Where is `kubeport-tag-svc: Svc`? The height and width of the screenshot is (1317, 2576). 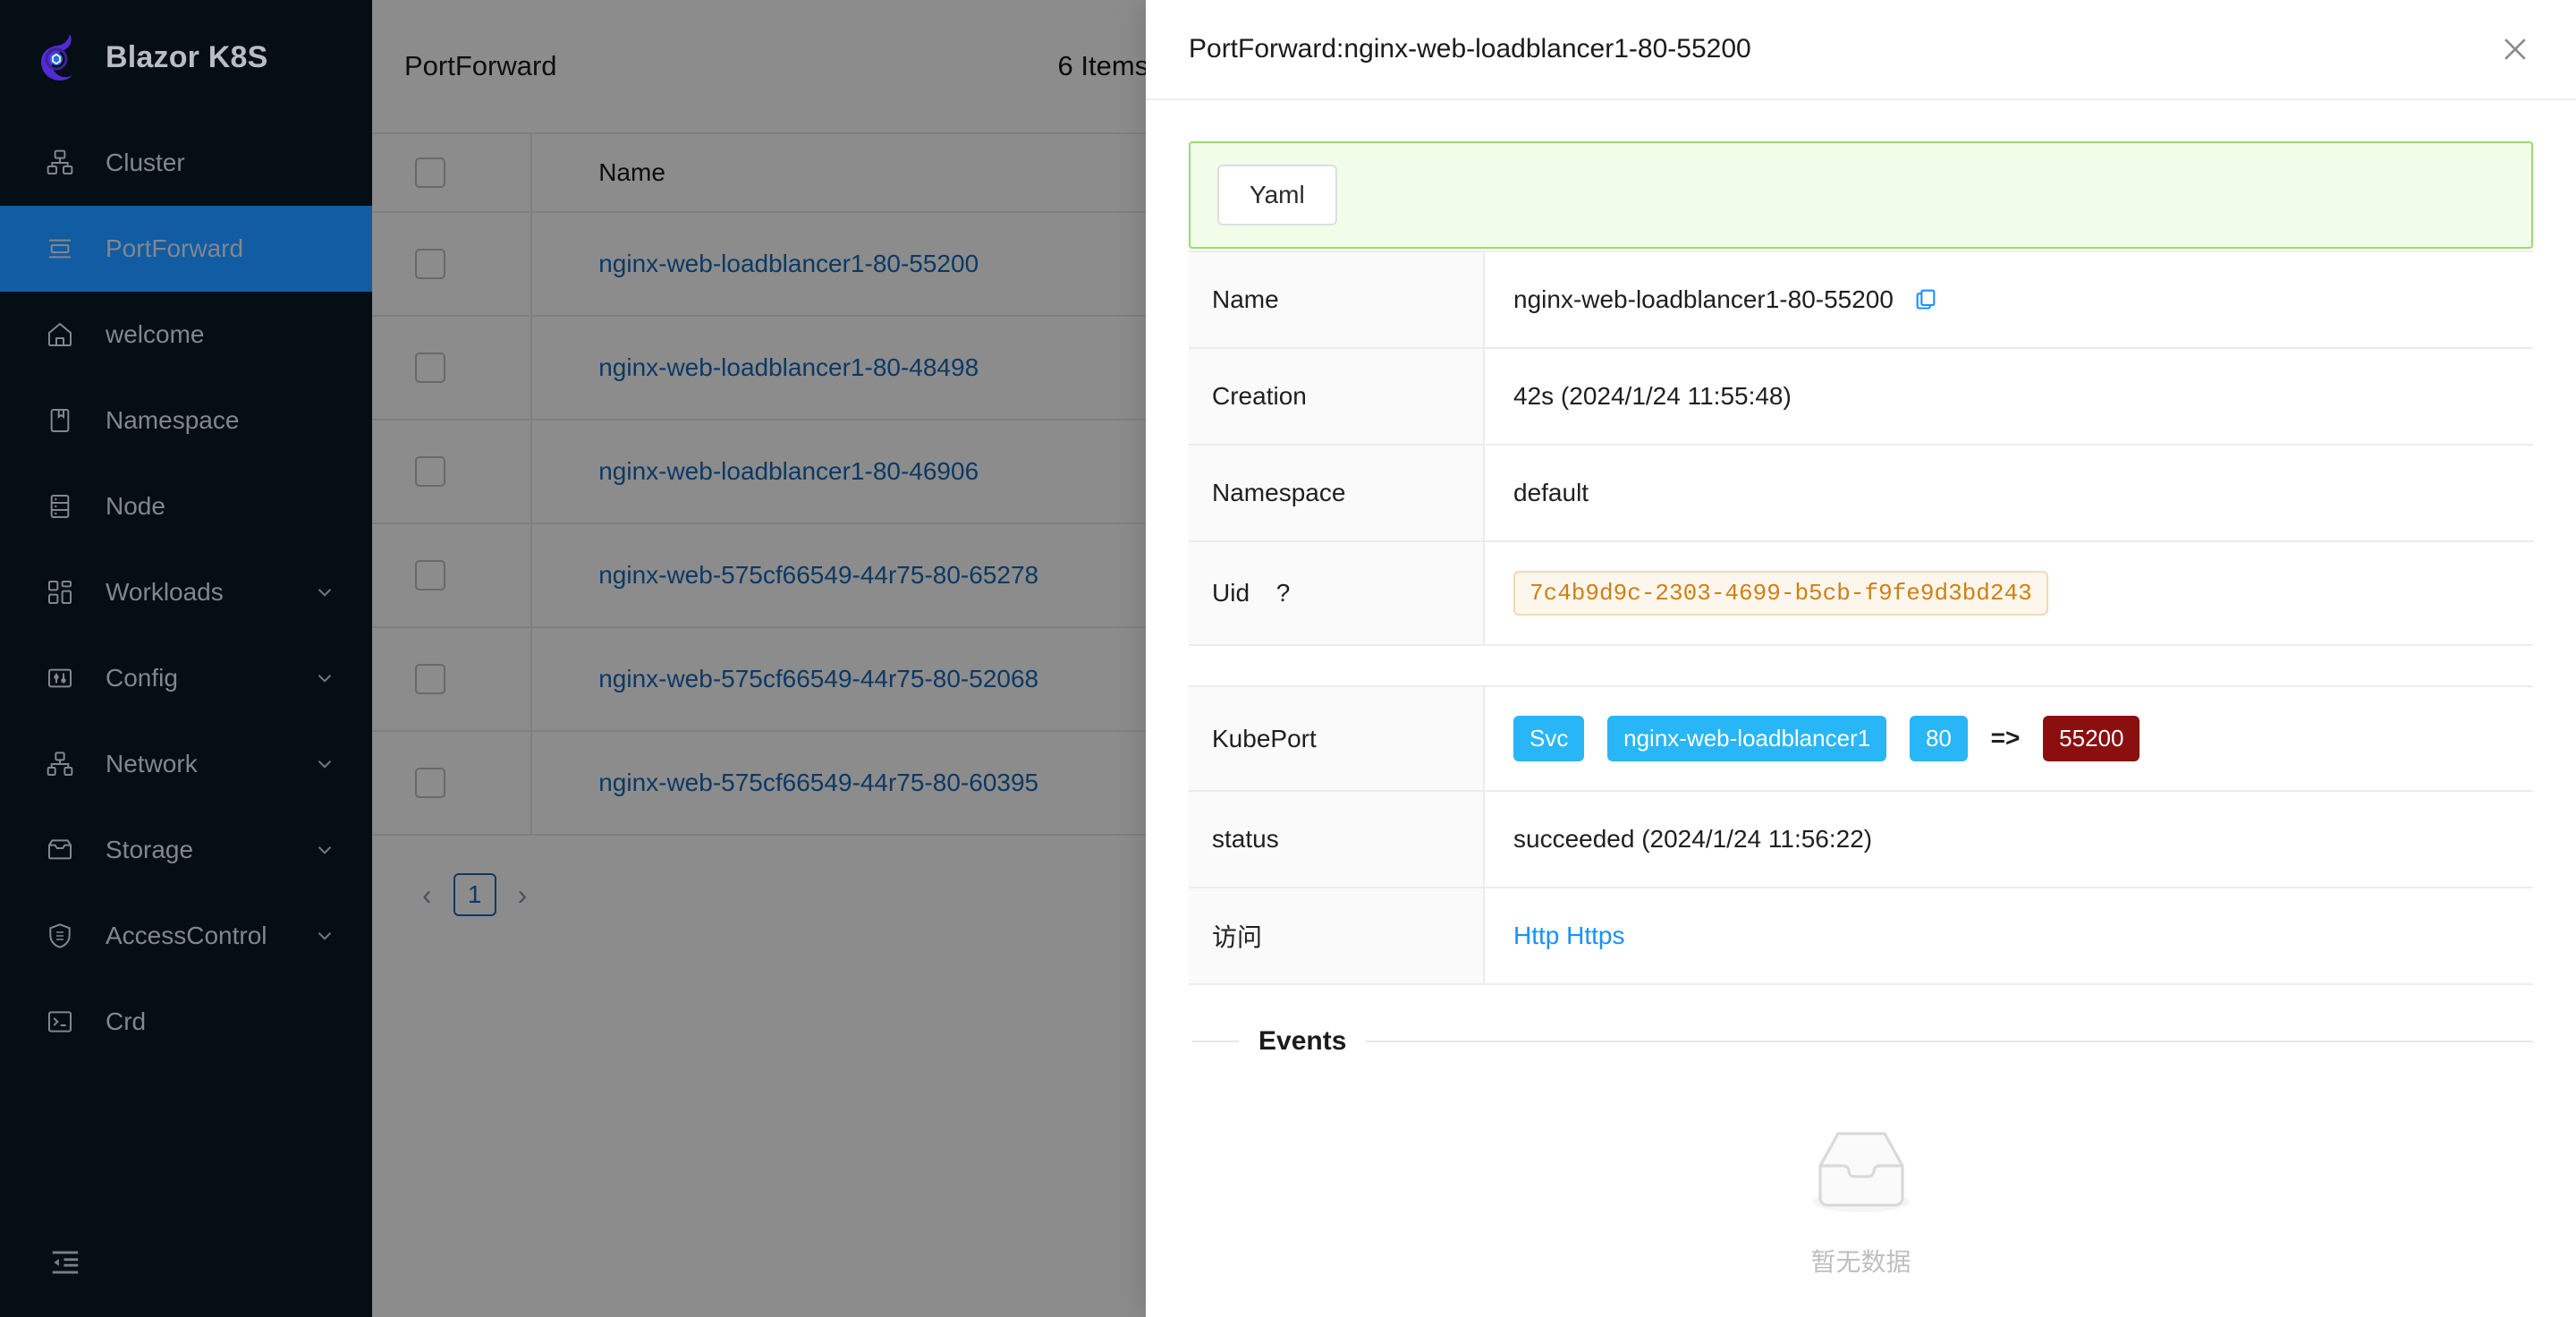 kubeport-tag-svc: Svc is located at coordinates (1549, 738).